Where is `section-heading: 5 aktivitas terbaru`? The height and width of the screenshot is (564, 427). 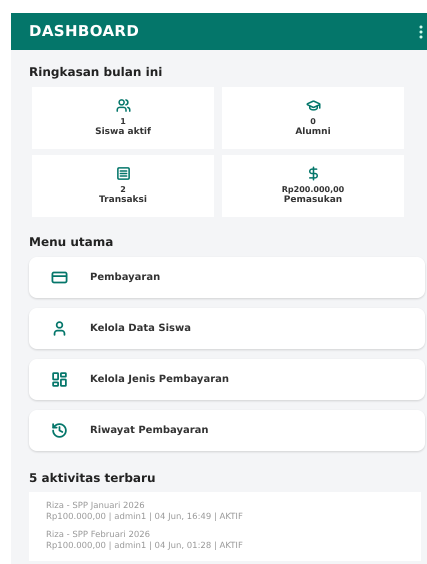 section-heading: 5 aktivitas terbaru is located at coordinates (92, 478).